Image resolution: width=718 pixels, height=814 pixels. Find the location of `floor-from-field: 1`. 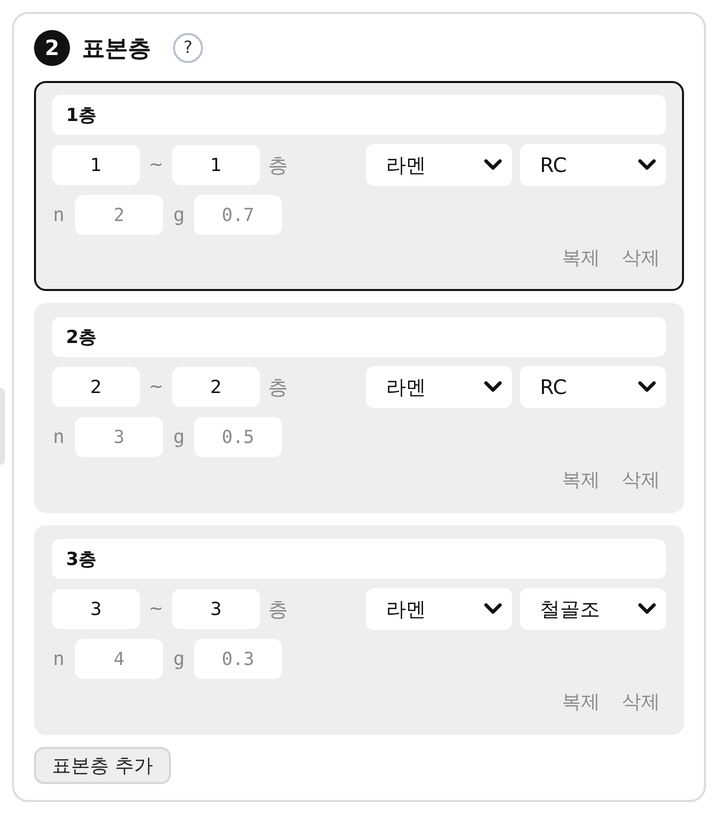

floor-from-field: 1 is located at coordinates (96, 165).